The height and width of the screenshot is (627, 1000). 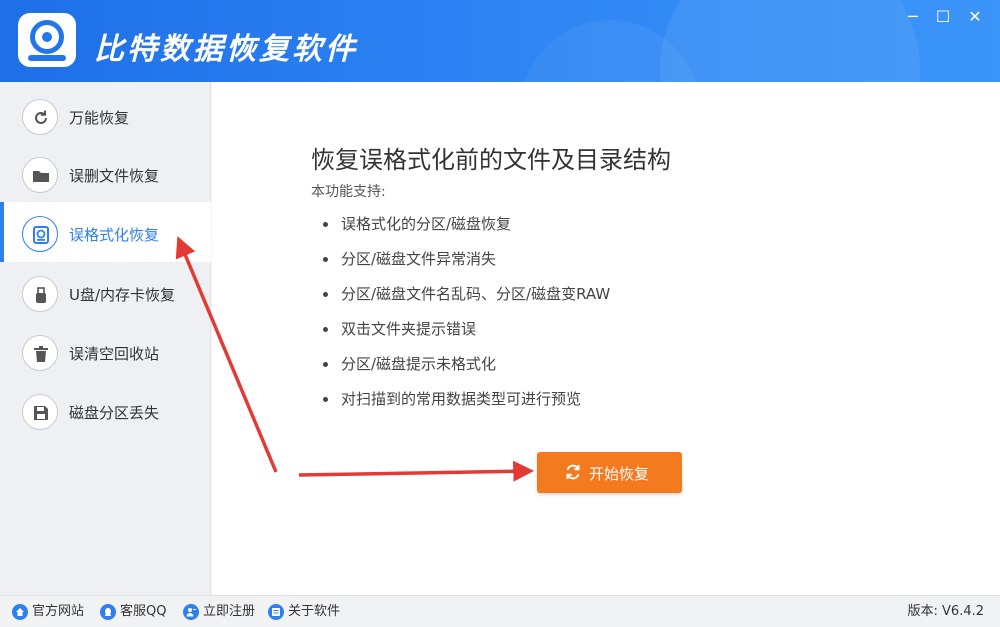 I want to click on title-decoration, so click(x=790, y=41).